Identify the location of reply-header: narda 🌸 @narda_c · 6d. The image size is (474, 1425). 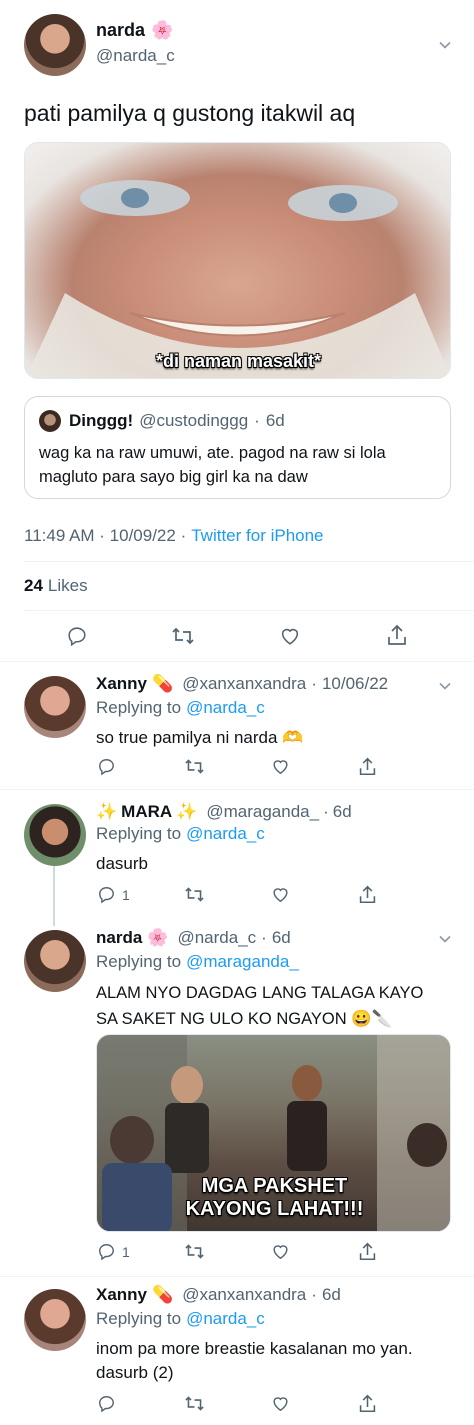
(193, 938).